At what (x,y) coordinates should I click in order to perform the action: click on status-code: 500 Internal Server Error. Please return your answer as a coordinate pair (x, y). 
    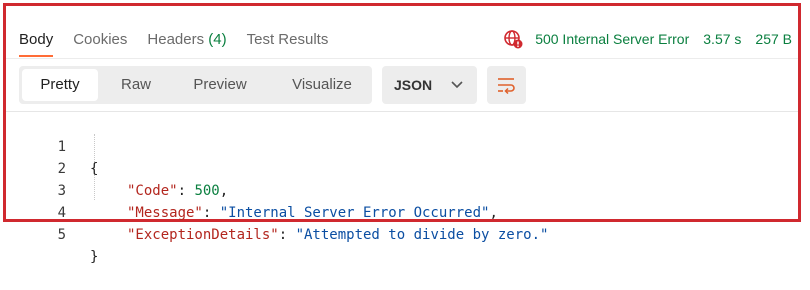
    Looking at the image, I should click on (612, 39).